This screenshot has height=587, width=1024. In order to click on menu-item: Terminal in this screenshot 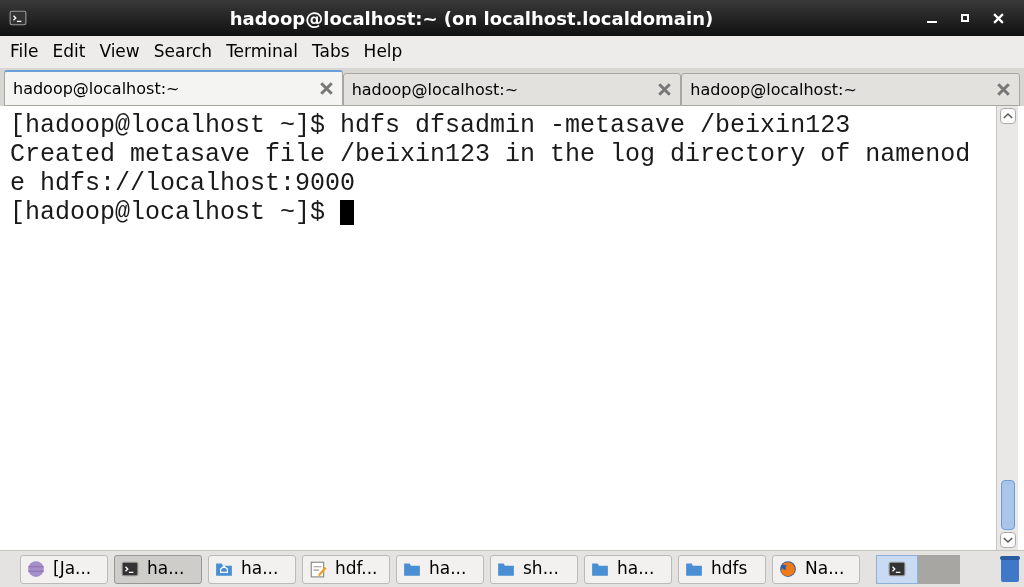, I will do `click(262, 52)`.